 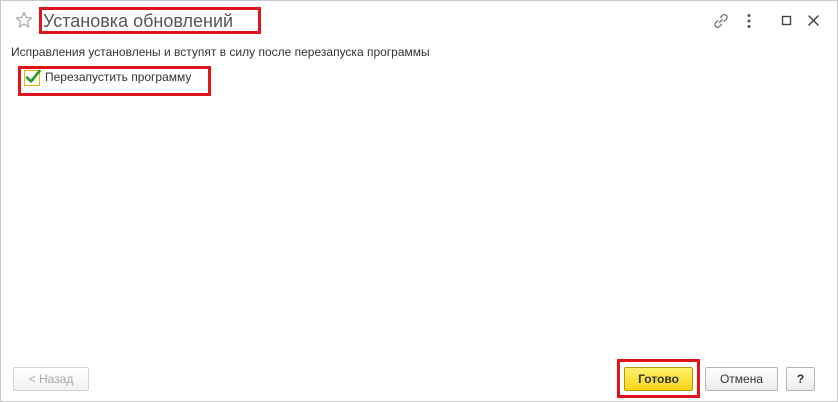 What do you see at coordinates (138, 21) in the screenshot?
I see `window-title: Установка обновлений` at bounding box center [138, 21].